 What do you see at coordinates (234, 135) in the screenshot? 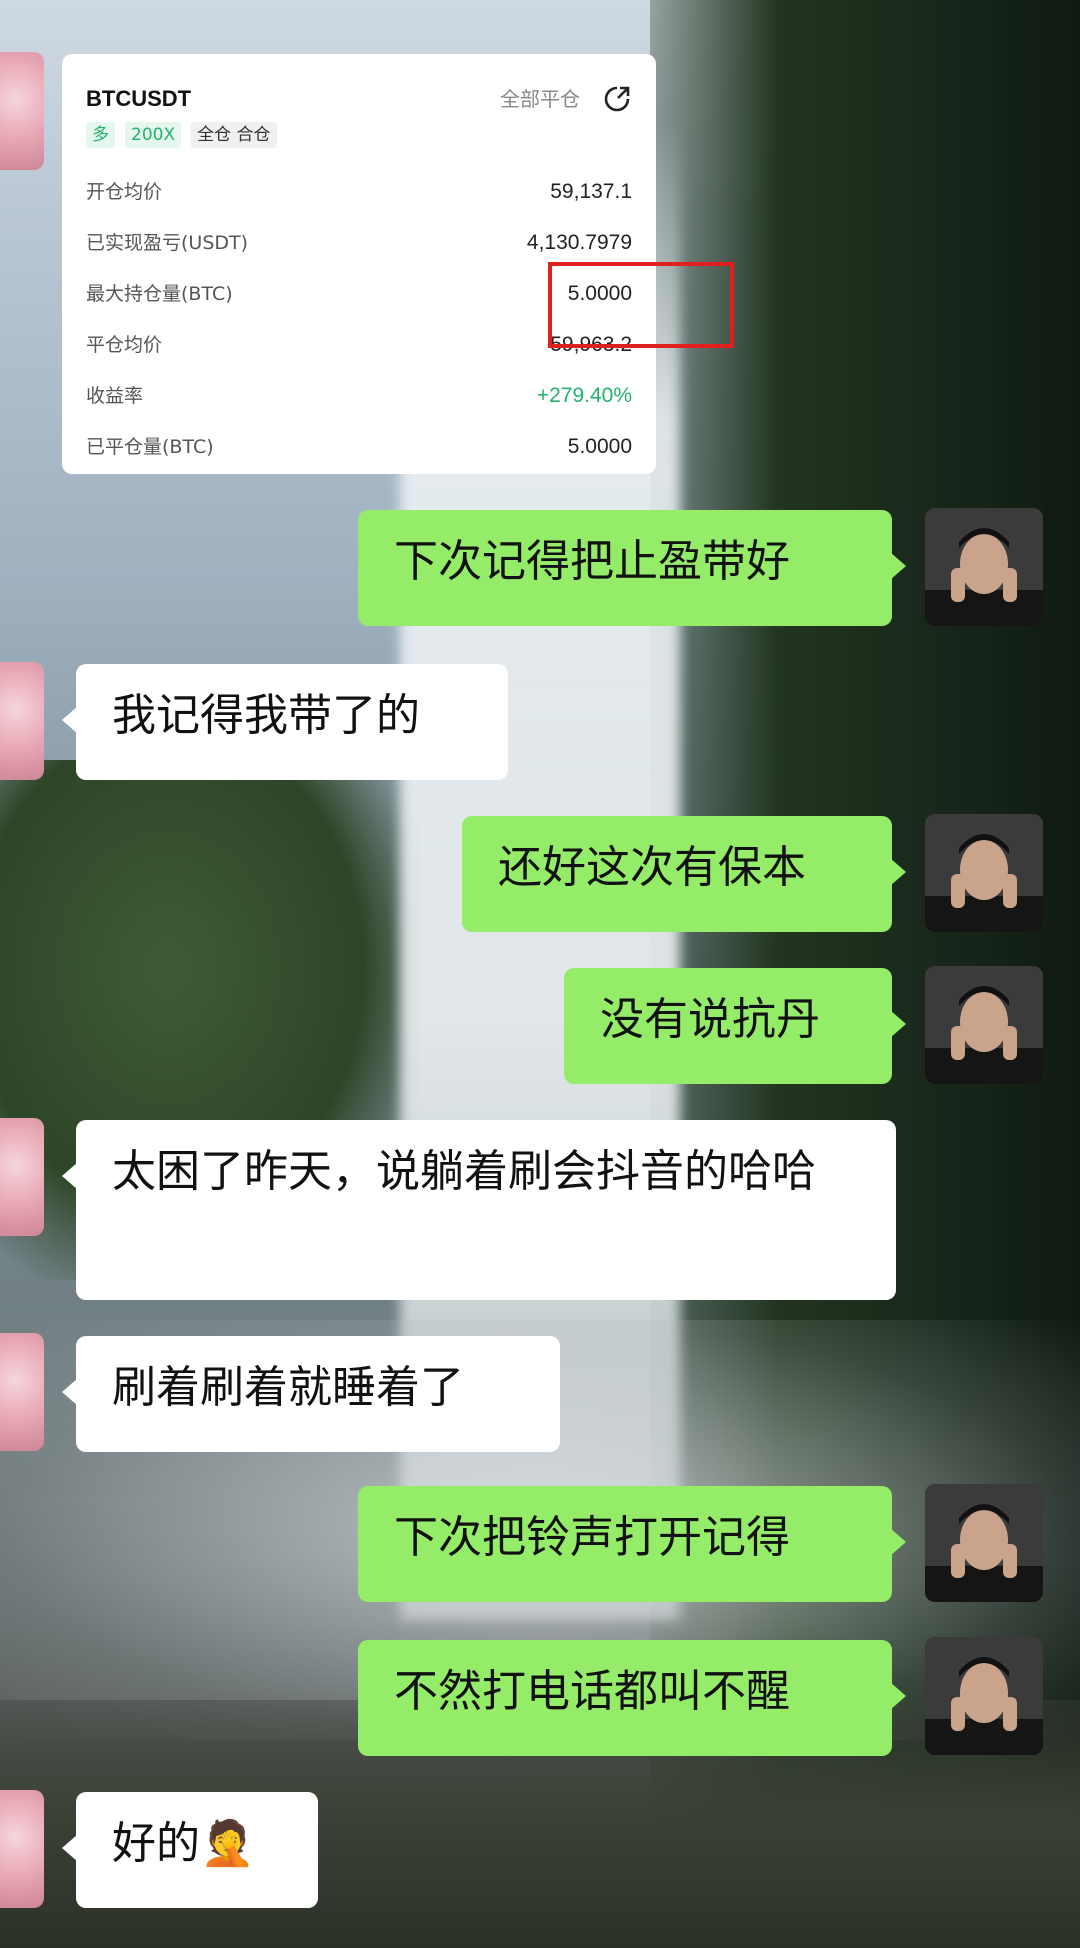
I see `margin-mode-tag: 全仓 合仓` at bounding box center [234, 135].